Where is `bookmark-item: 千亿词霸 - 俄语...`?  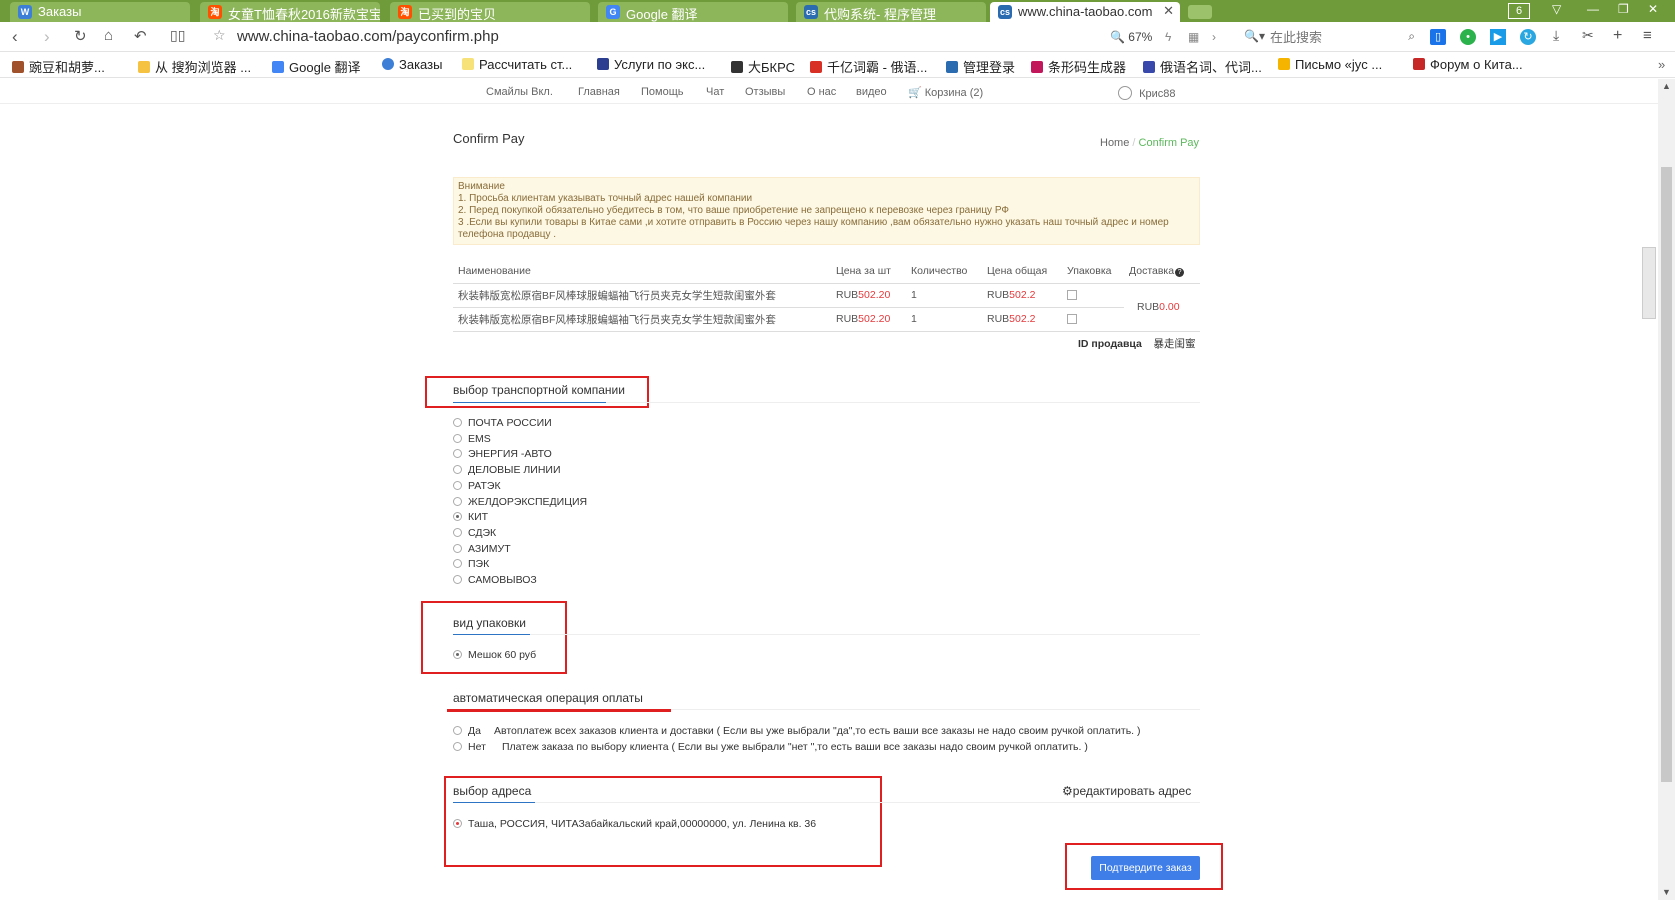
bookmark-item: 千亿词霸 - 俄语... is located at coordinates (868, 66).